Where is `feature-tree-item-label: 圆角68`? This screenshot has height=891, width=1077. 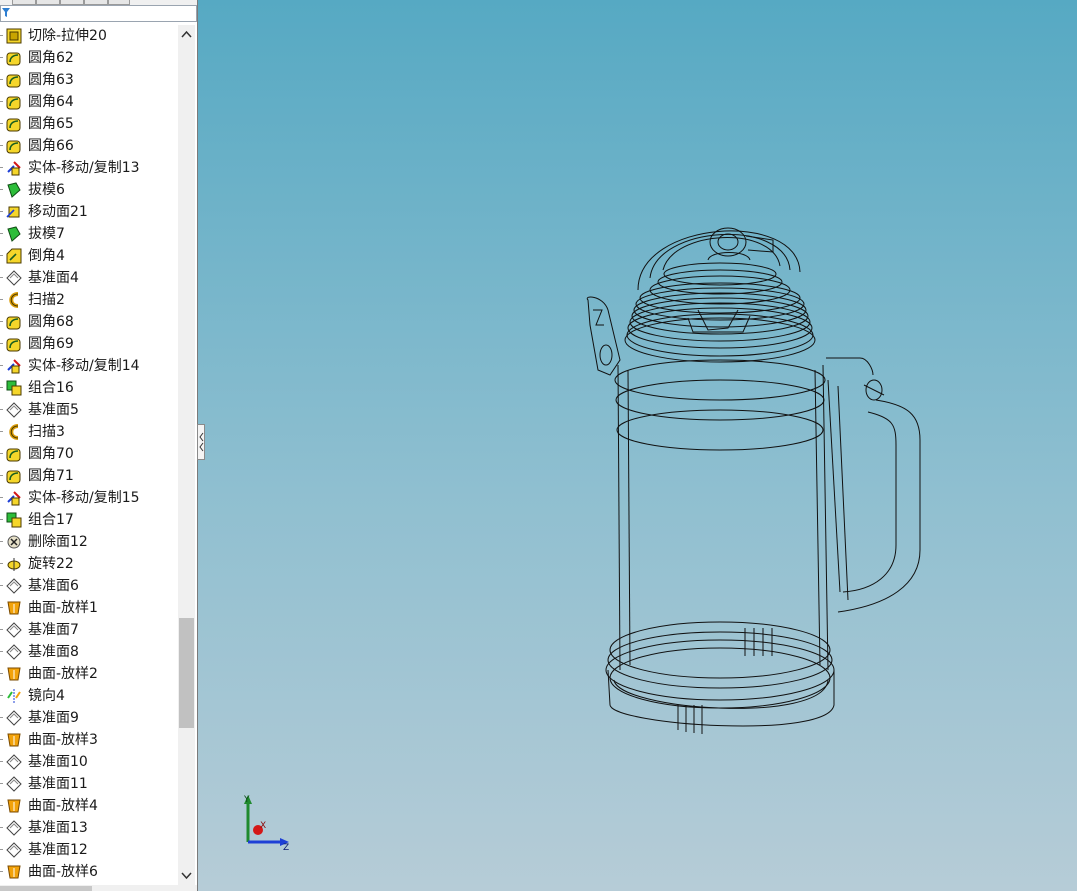 feature-tree-item-label: 圆角68 is located at coordinates (51, 322).